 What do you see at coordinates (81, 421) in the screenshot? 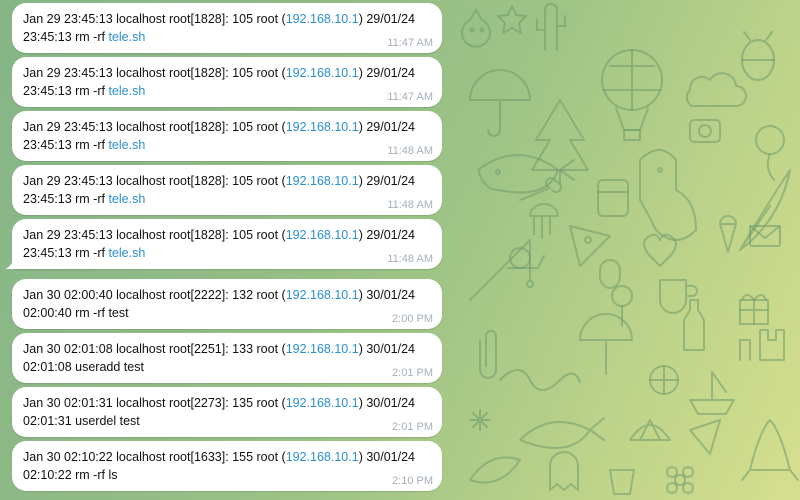
I see `message-line-2: 02:01:31 userdel test` at bounding box center [81, 421].